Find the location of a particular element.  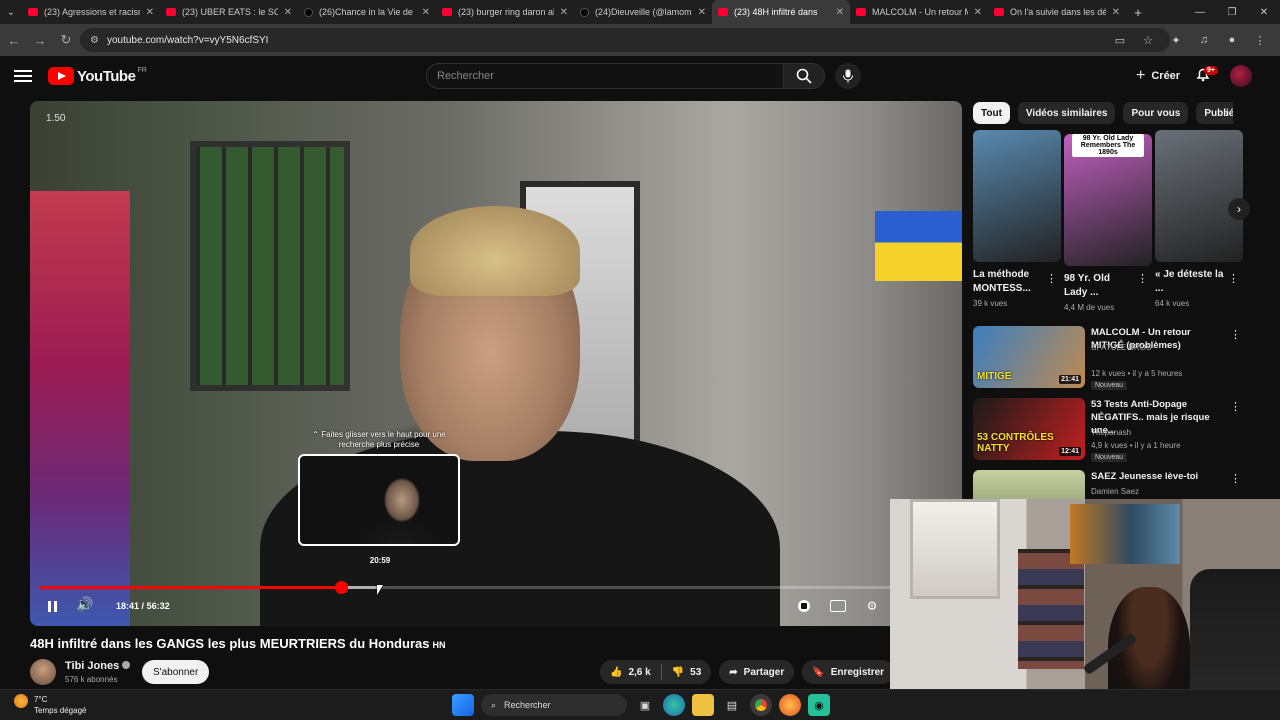

channel-avatar is located at coordinates (43, 672).